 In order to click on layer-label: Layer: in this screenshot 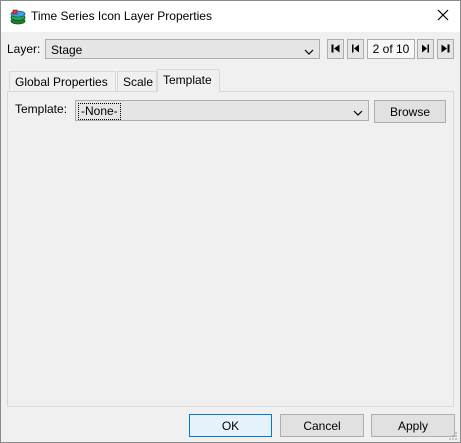, I will do `click(24, 49)`.